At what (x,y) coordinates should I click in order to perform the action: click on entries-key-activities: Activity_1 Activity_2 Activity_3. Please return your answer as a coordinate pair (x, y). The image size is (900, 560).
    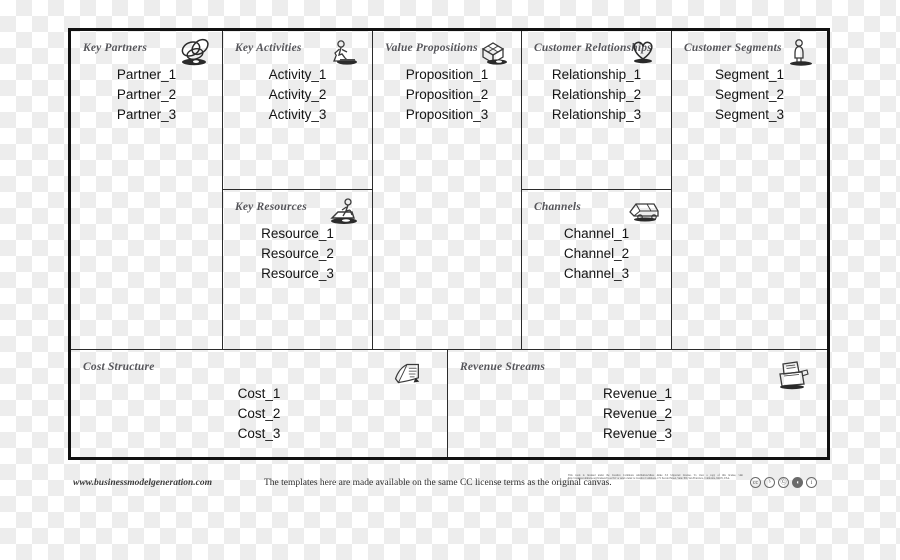
    Looking at the image, I should click on (297, 95).